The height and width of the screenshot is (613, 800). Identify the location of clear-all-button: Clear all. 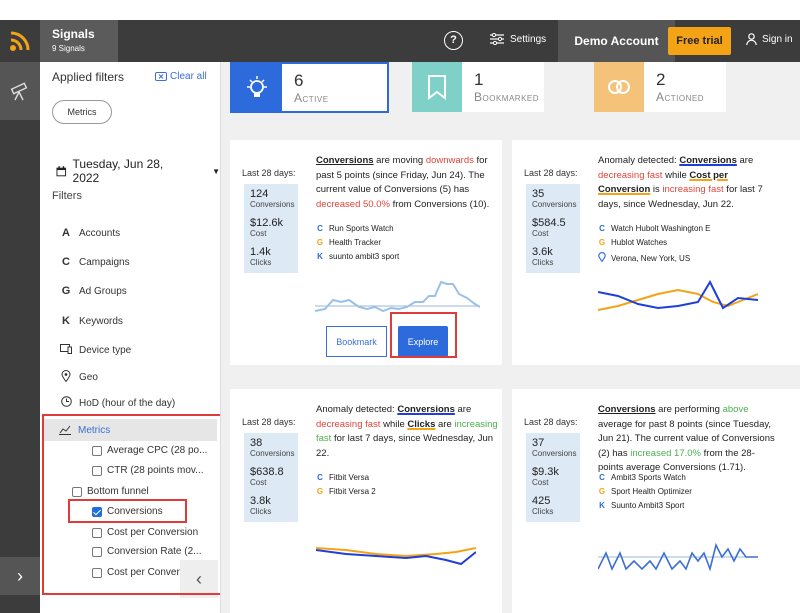
(181, 76).